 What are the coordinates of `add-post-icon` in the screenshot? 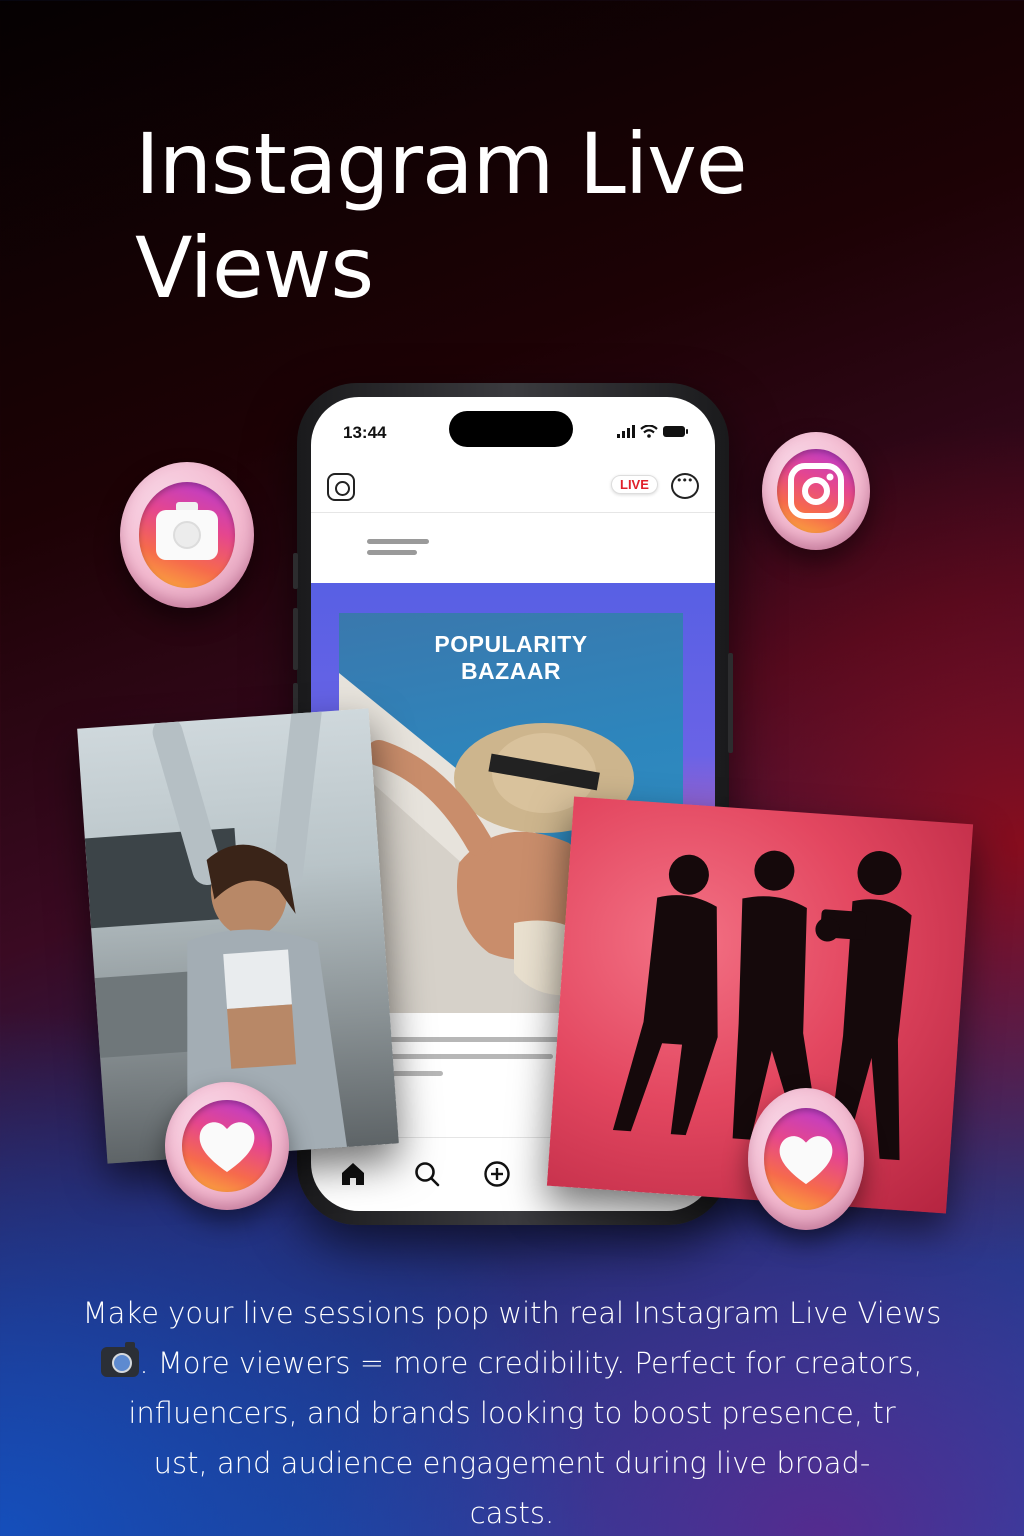 It's located at (497, 1174).